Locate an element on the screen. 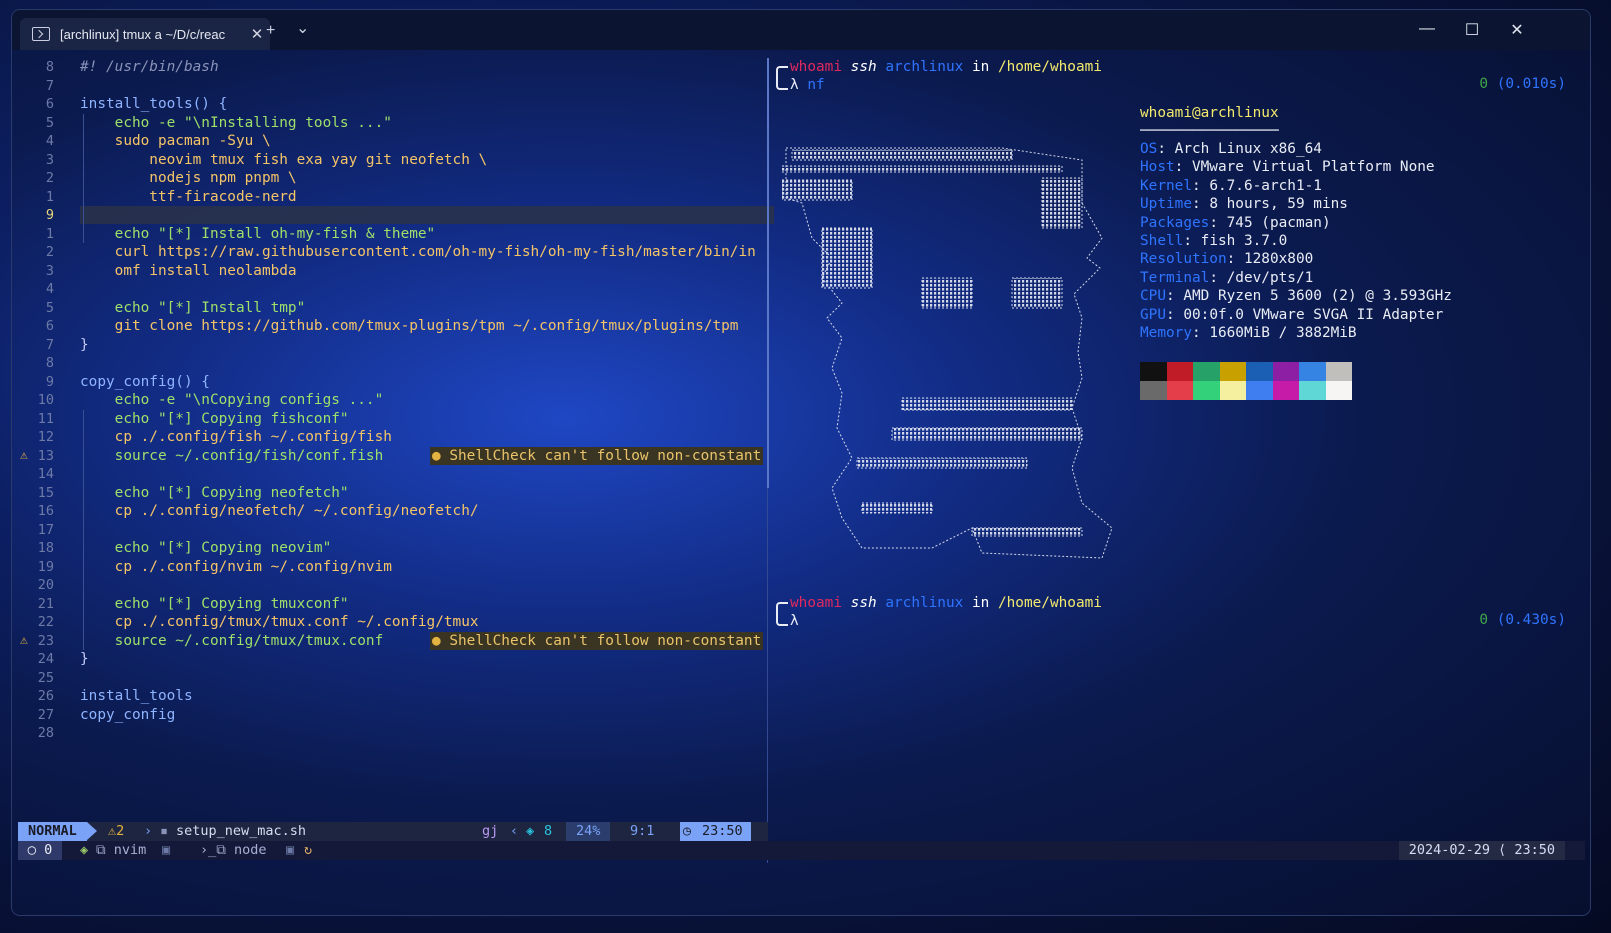  command-status: 0 (0.010s) is located at coordinates (1522, 84).